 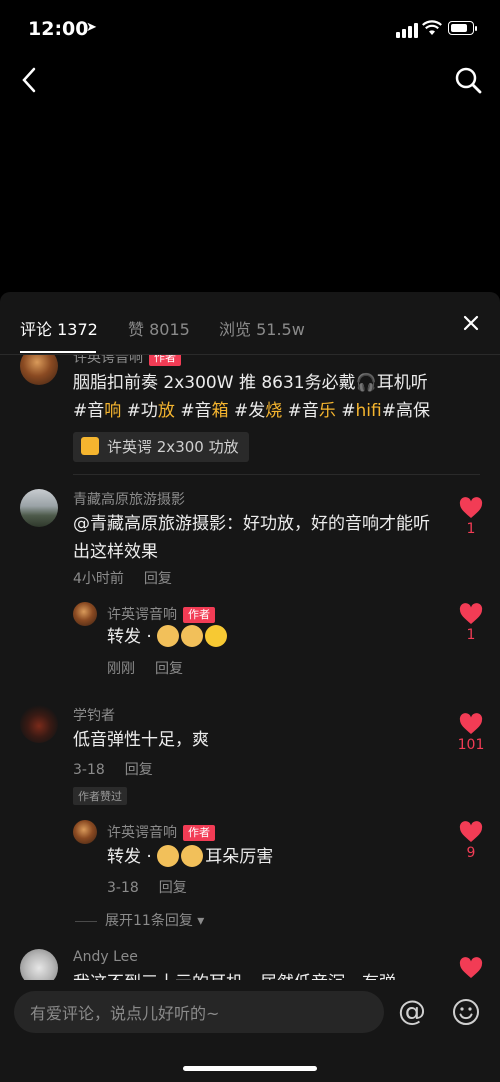 What do you see at coordinates (59, 328) in the screenshot?
I see `tab-comments: 评论 1372` at bounding box center [59, 328].